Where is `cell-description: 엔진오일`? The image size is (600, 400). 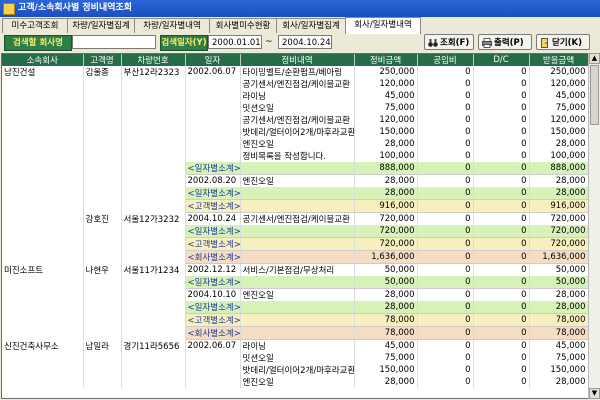
cell-description: 엔진오일 is located at coordinates (297, 382).